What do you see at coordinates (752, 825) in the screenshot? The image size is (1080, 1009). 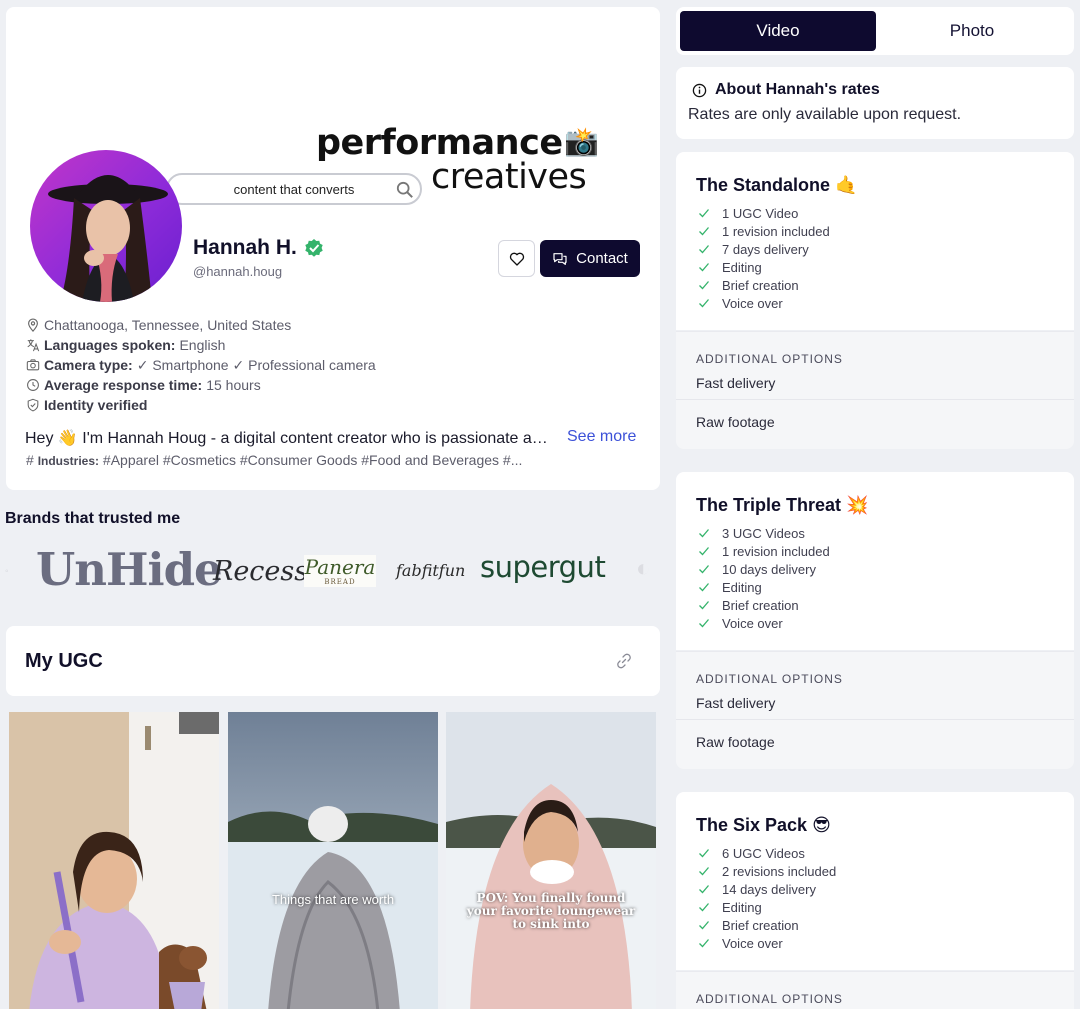 I see `package-title: The Six Pack` at bounding box center [752, 825].